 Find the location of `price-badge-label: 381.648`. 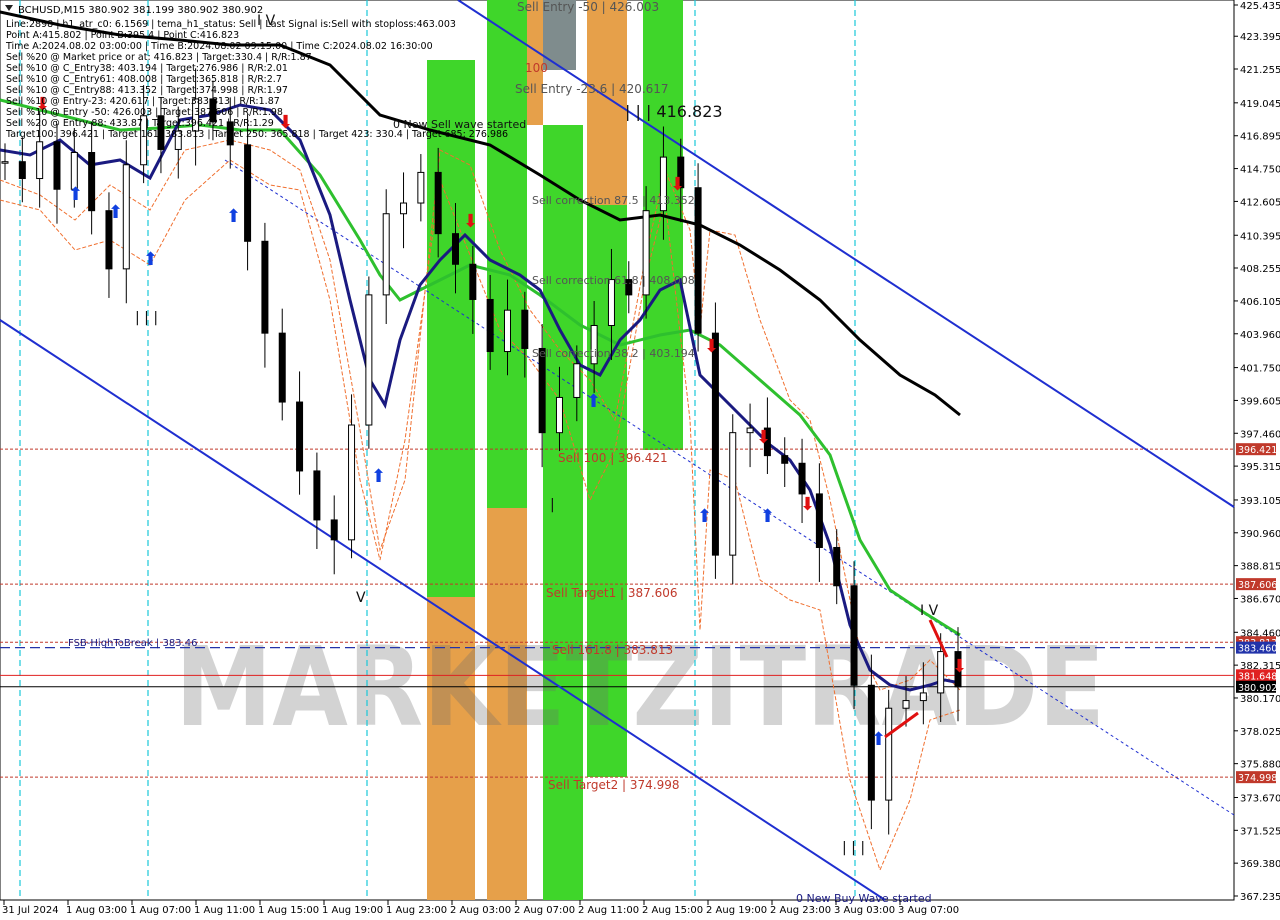

price-badge-label: 381.648 is located at coordinates (1257, 676).